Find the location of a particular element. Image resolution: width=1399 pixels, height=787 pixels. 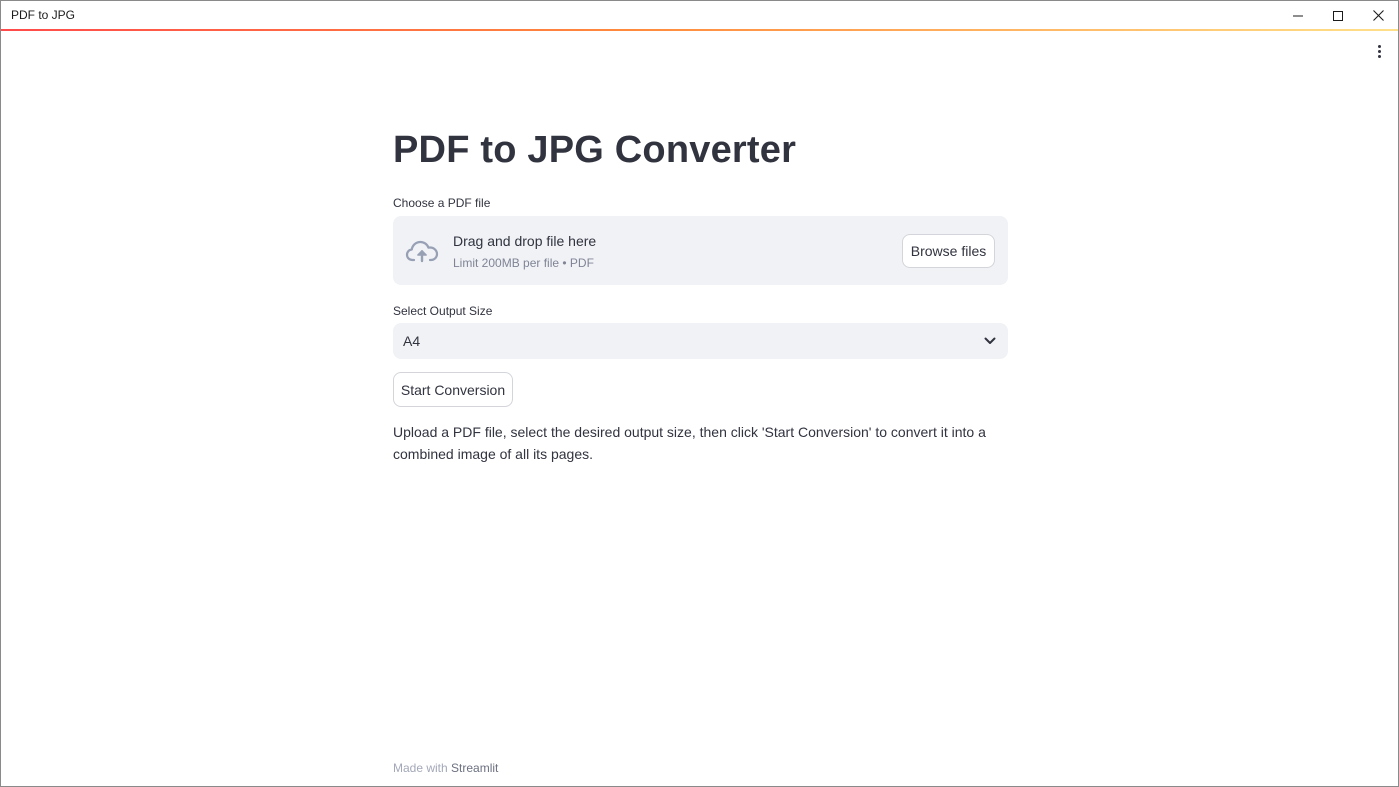

minimize-icon is located at coordinates (1298, 15).